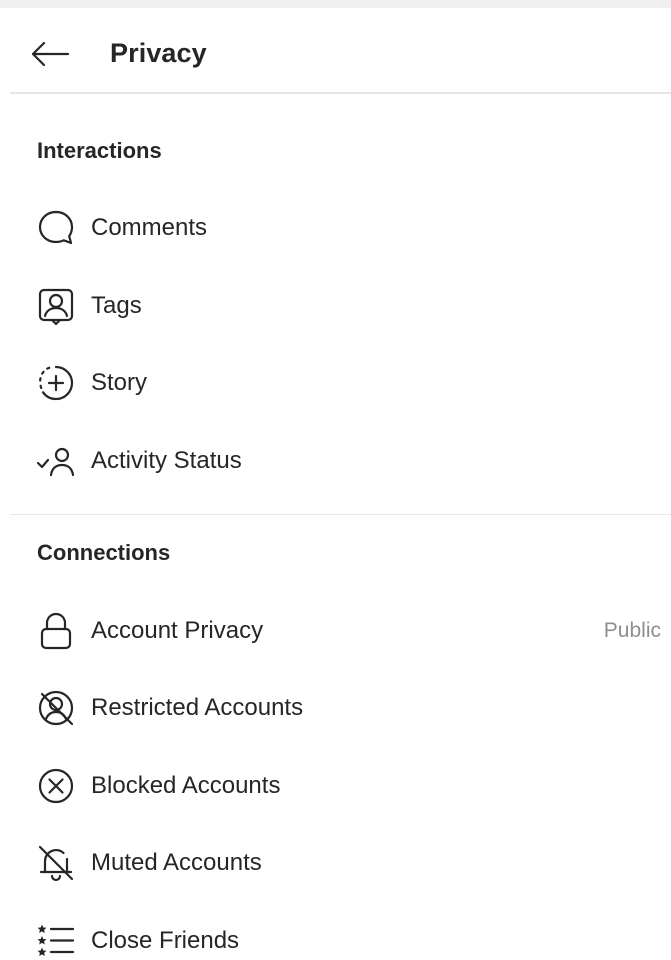 Image resolution: width=671 pixels, height=960 pixels. Describe the element at coordinates (56, 939) in the screenshot. I see `close-friends-list-icon` at that location.